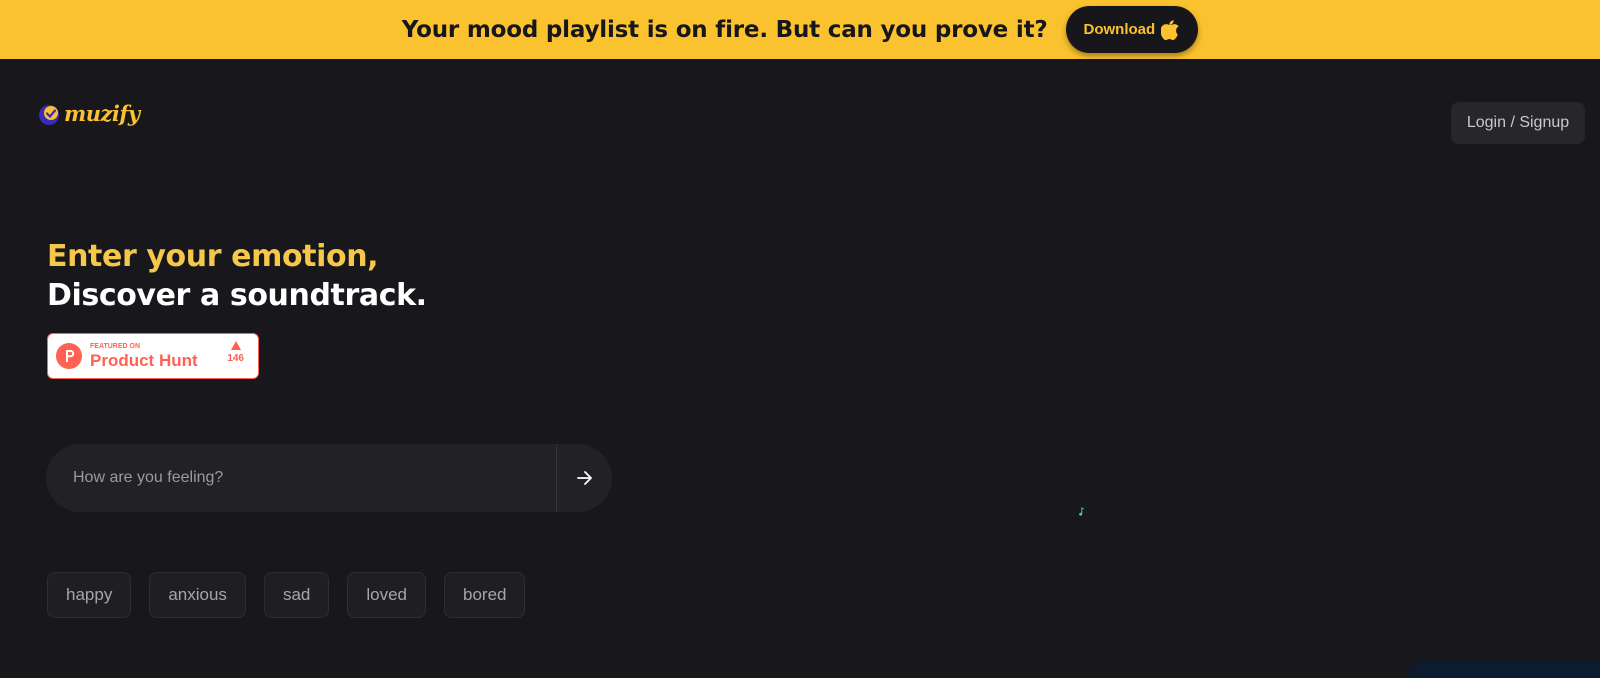  Describe the element at coordinates (1119, 29) in the screenshot. I see `download-label: Download` at that location.